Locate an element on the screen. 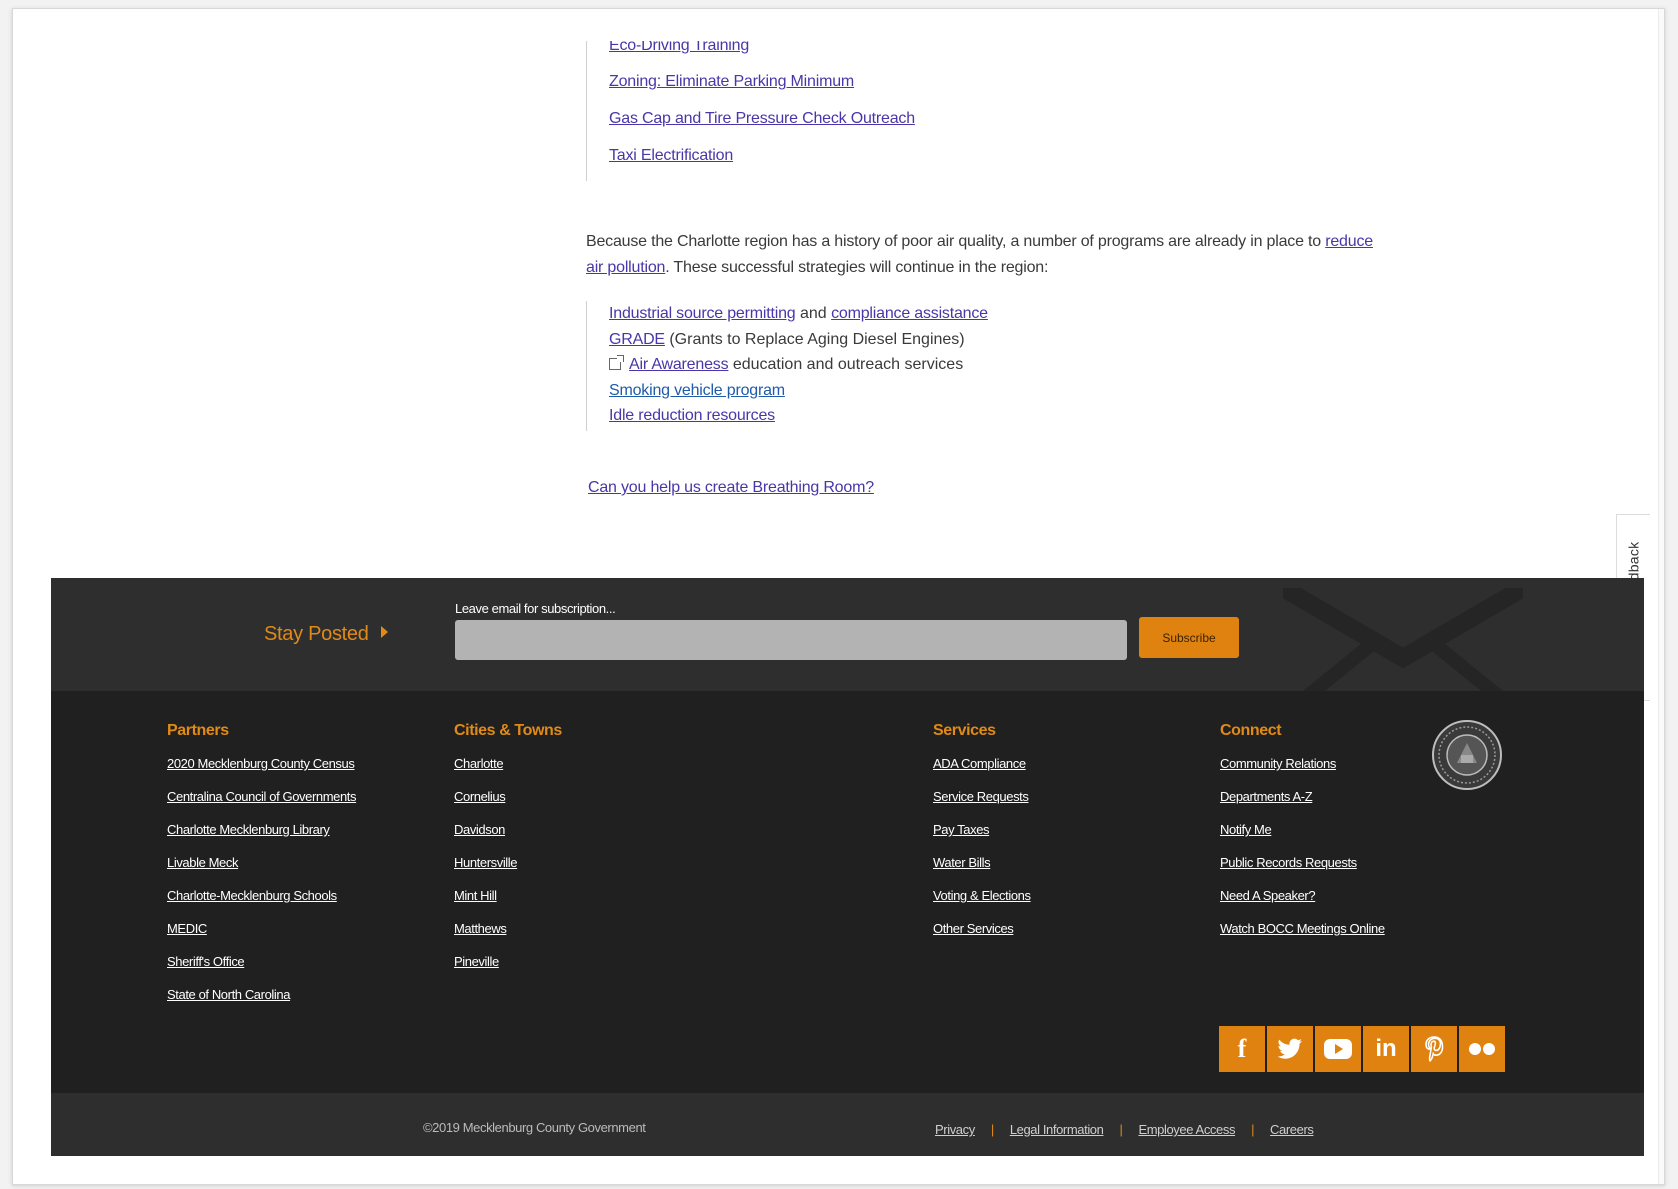  air-awareness-link: Air Awareness is located at coordinates (679, 364).